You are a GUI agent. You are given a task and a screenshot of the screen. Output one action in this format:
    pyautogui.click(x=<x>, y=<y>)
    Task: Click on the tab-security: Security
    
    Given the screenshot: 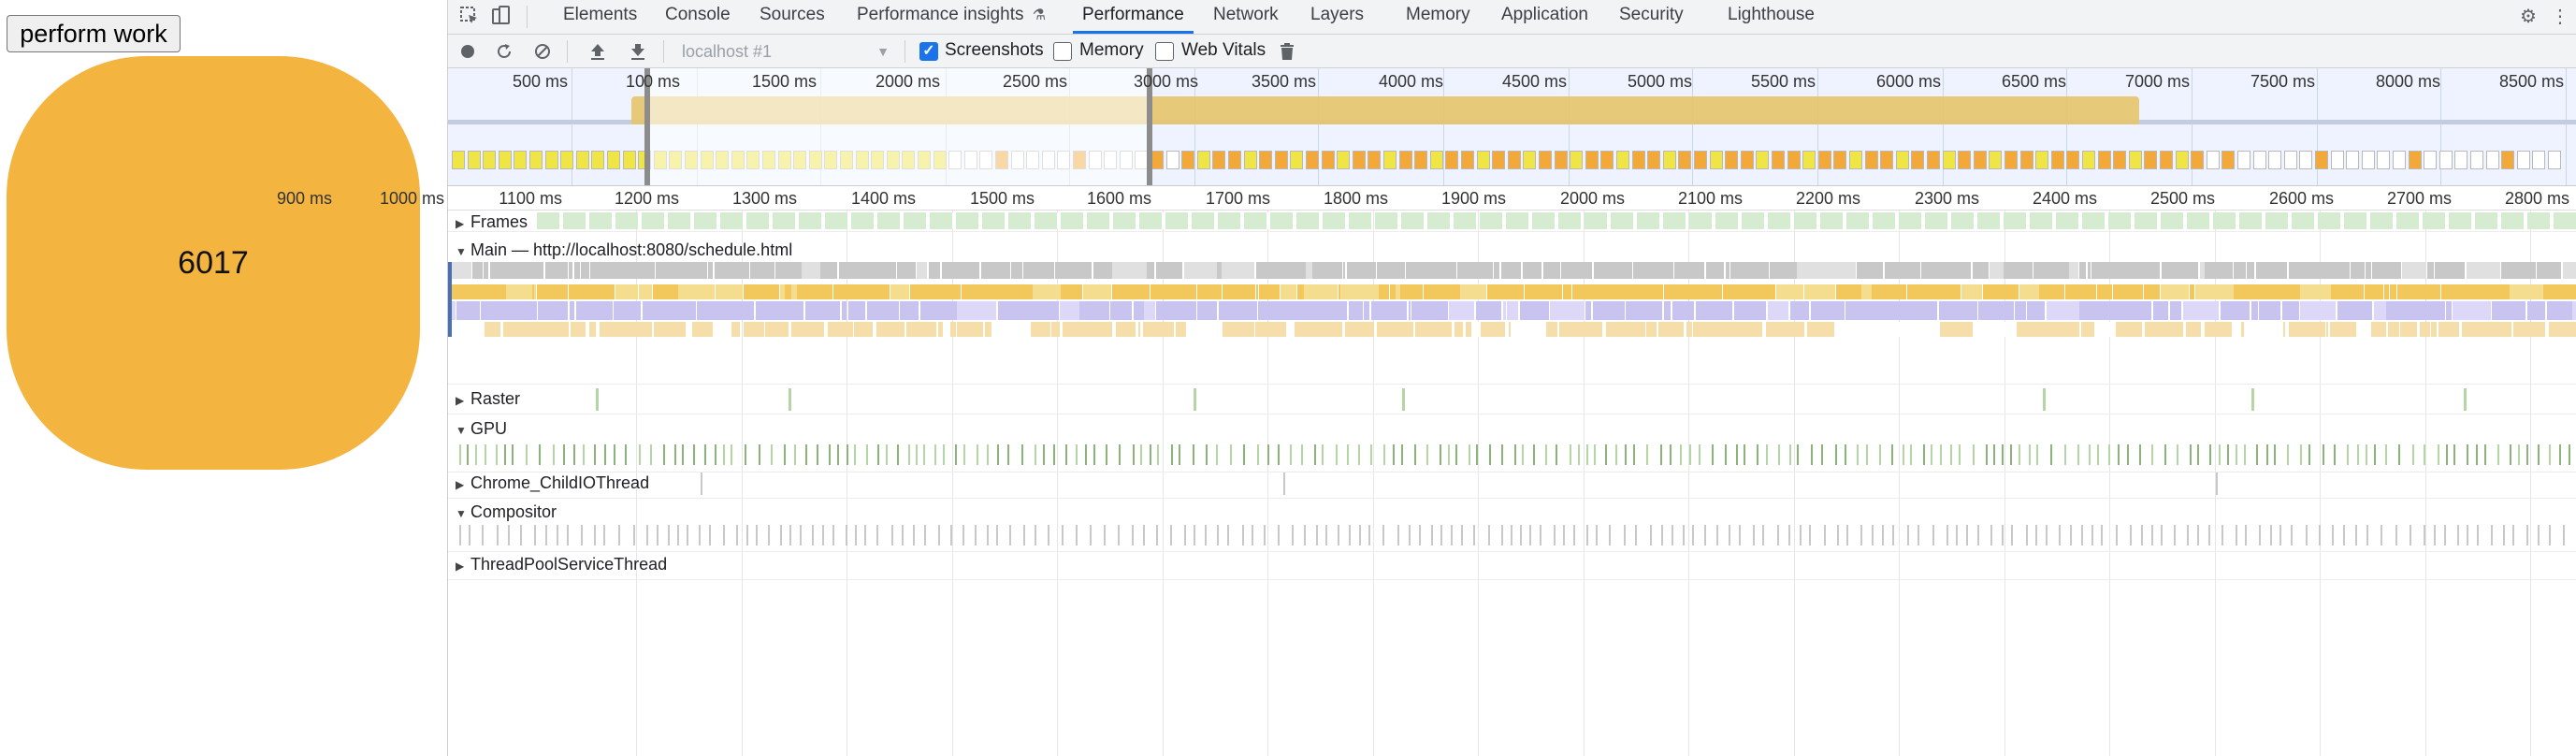 What is the action you would take?
    pyautogui.click(x=1651, y=17)
    